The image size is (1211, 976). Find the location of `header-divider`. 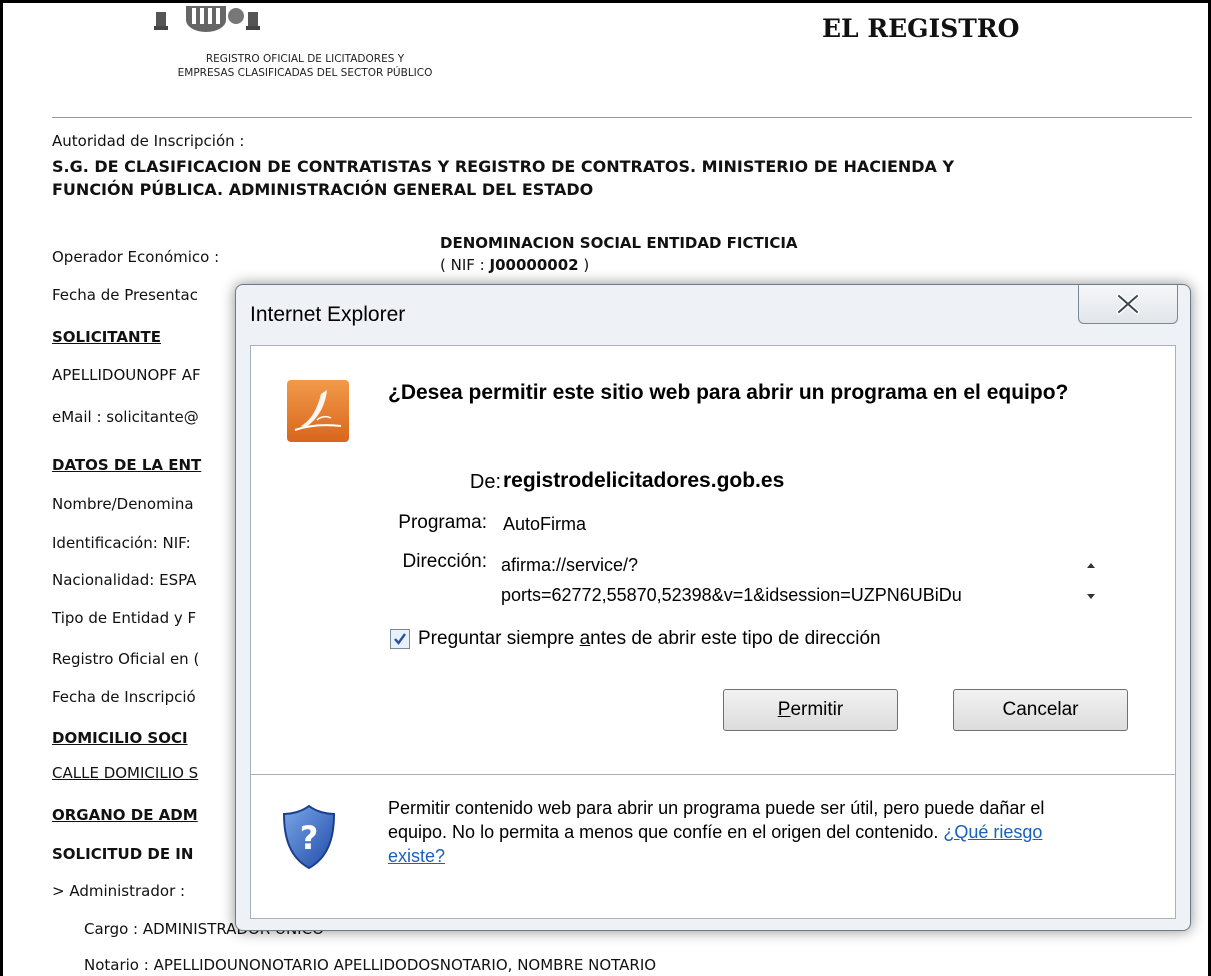

header-divider is located at coordinates (622, 117).